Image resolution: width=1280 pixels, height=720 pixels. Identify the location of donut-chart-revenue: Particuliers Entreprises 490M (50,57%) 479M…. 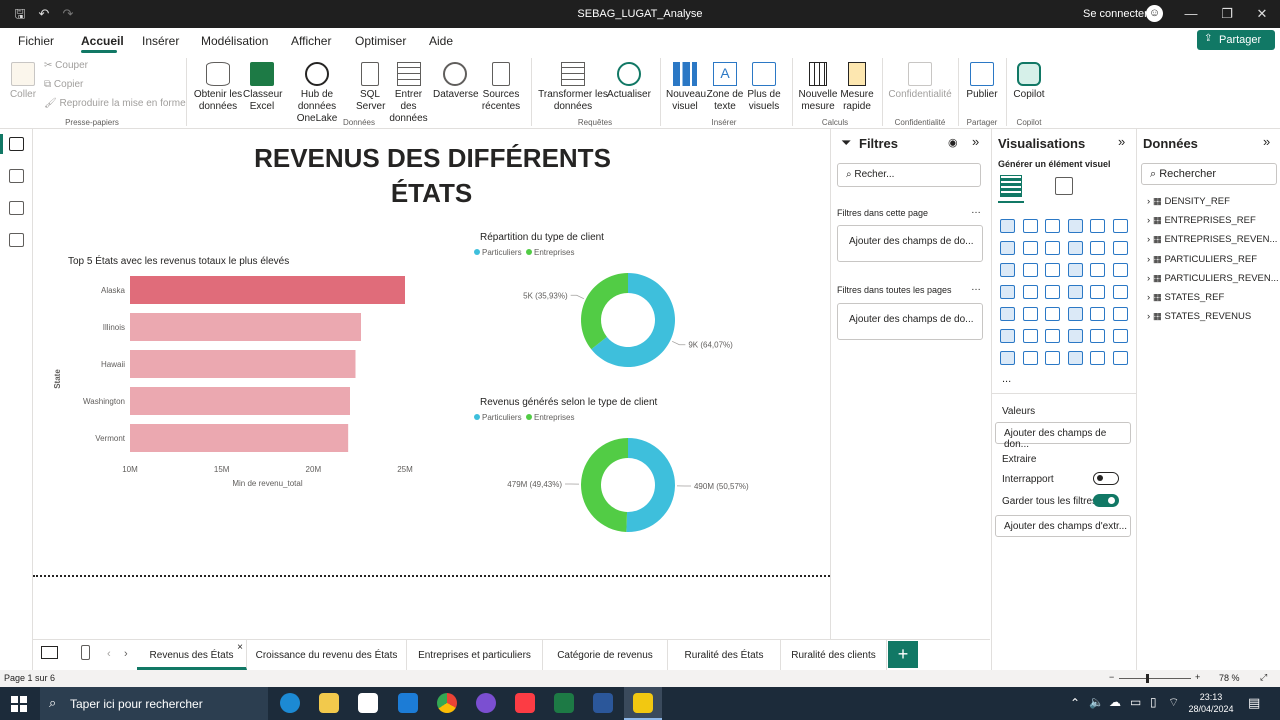
(618, 477).